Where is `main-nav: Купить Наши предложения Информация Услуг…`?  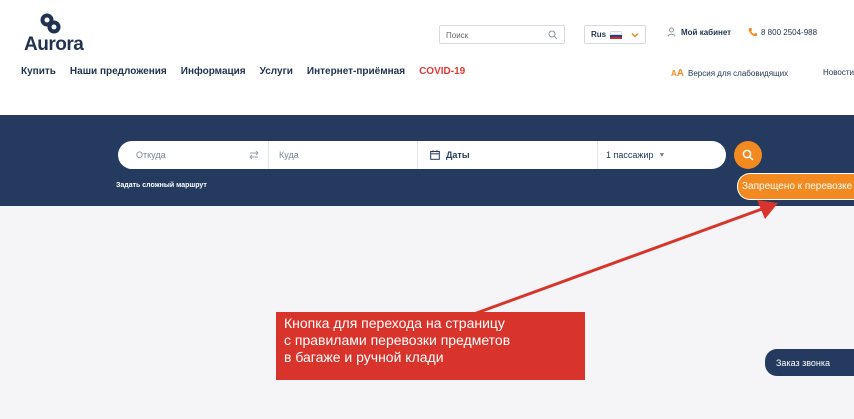
main-nav: Купить Наши предложения Информация Услуг… is located at coordinates (243, 71).